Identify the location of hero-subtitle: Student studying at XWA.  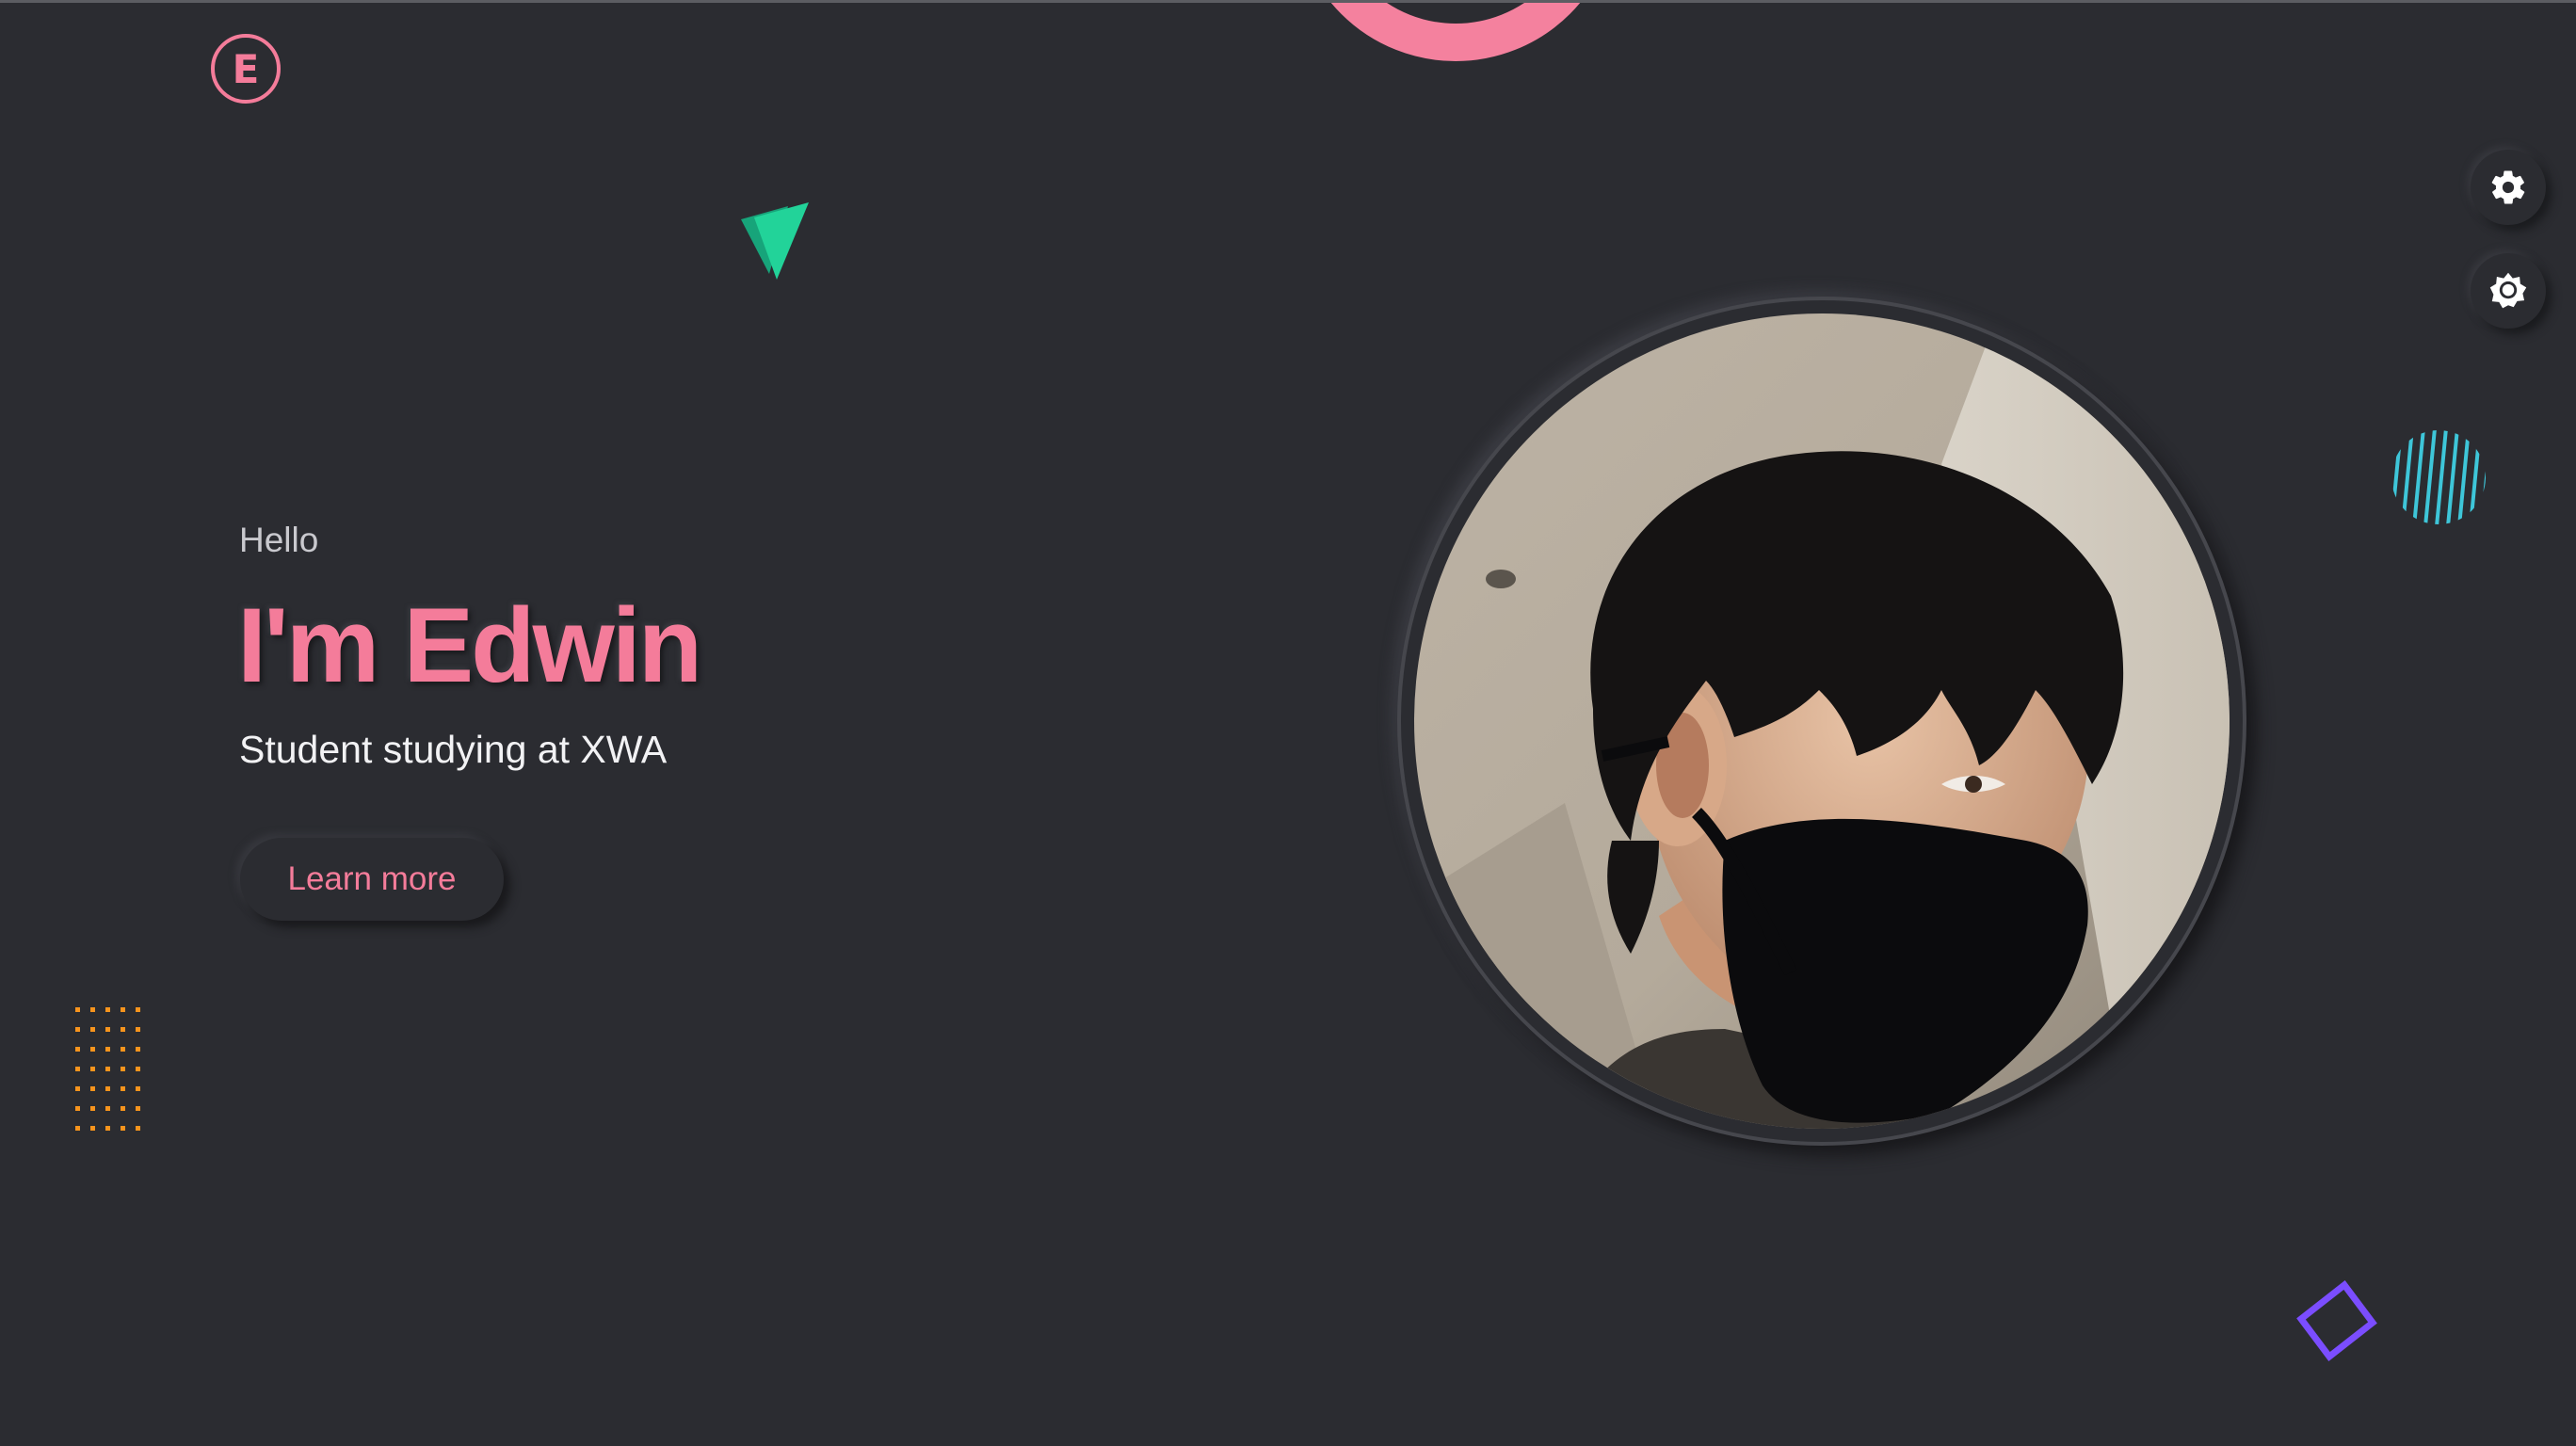
(453, 749).